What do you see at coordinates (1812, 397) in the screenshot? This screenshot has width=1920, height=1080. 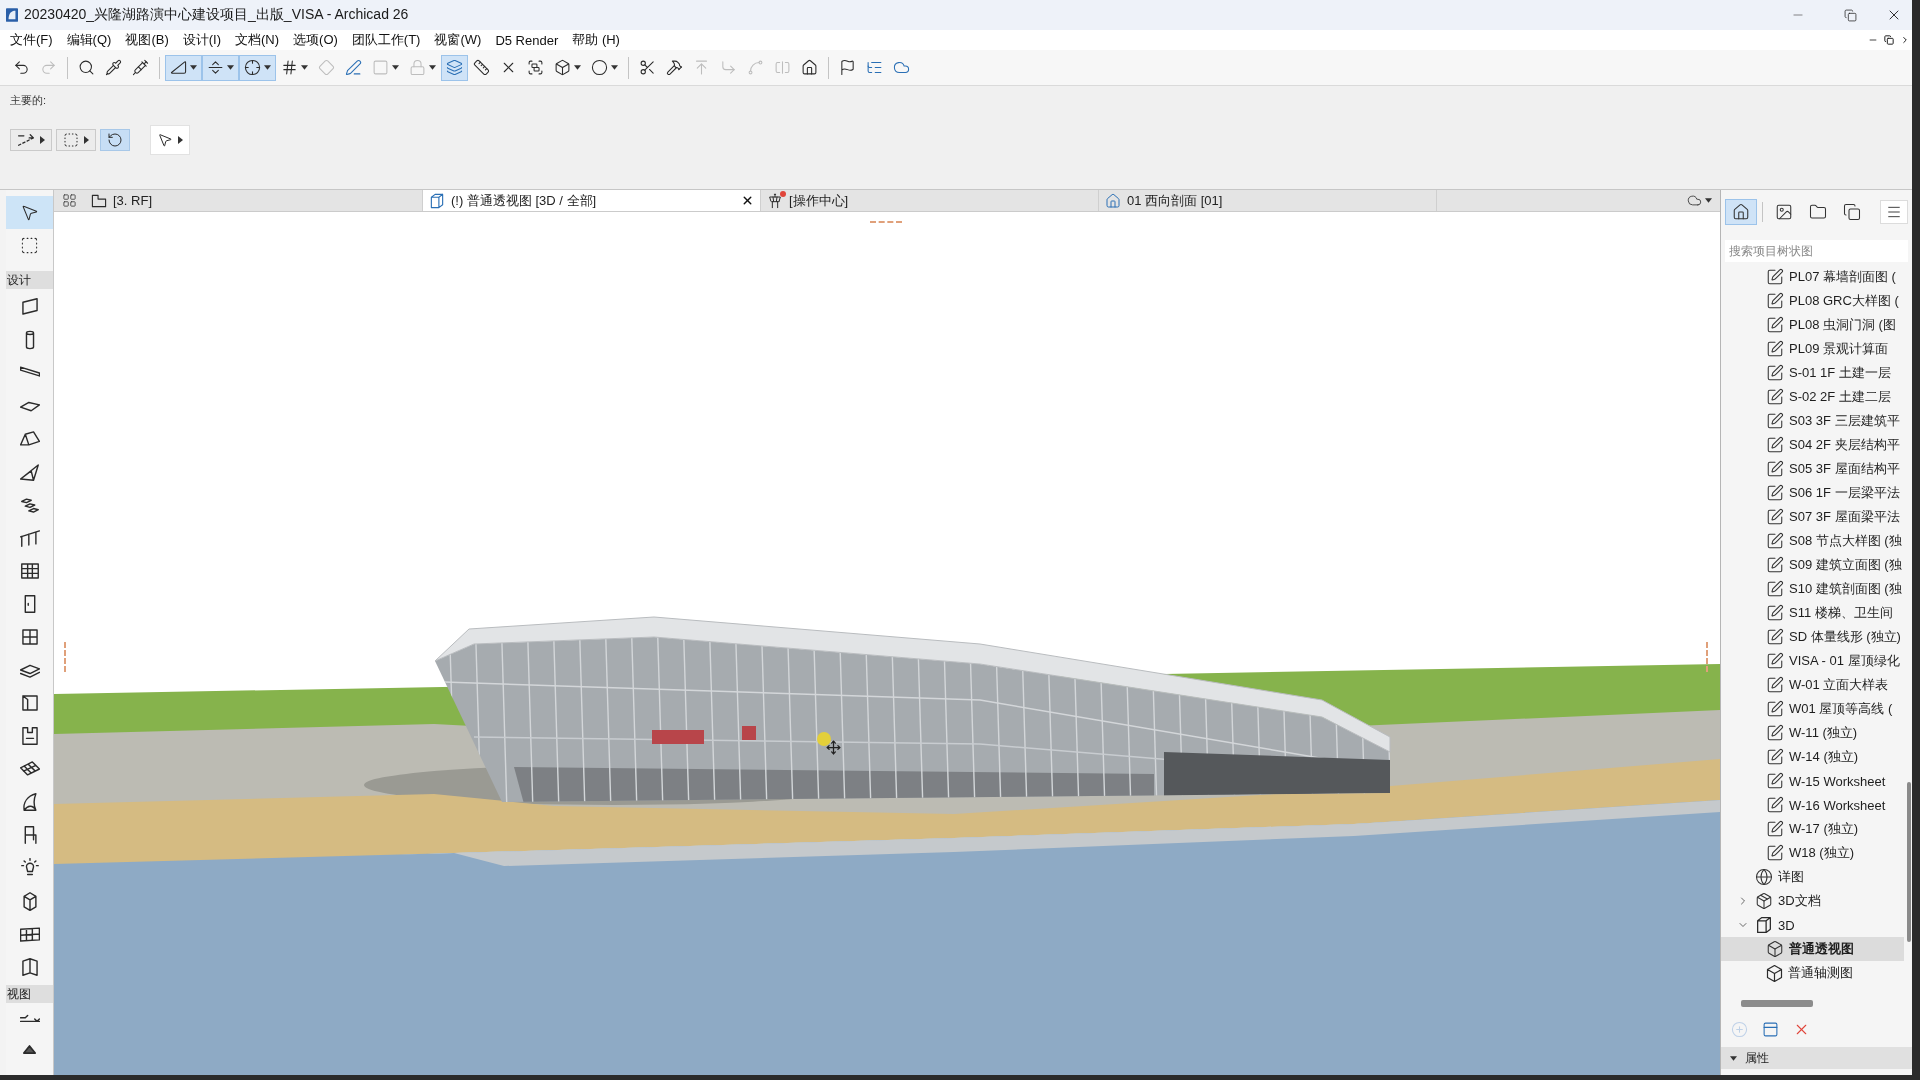 I see `tree-item: S-02 2F 土建二层` at bounding box center [1812, 397].